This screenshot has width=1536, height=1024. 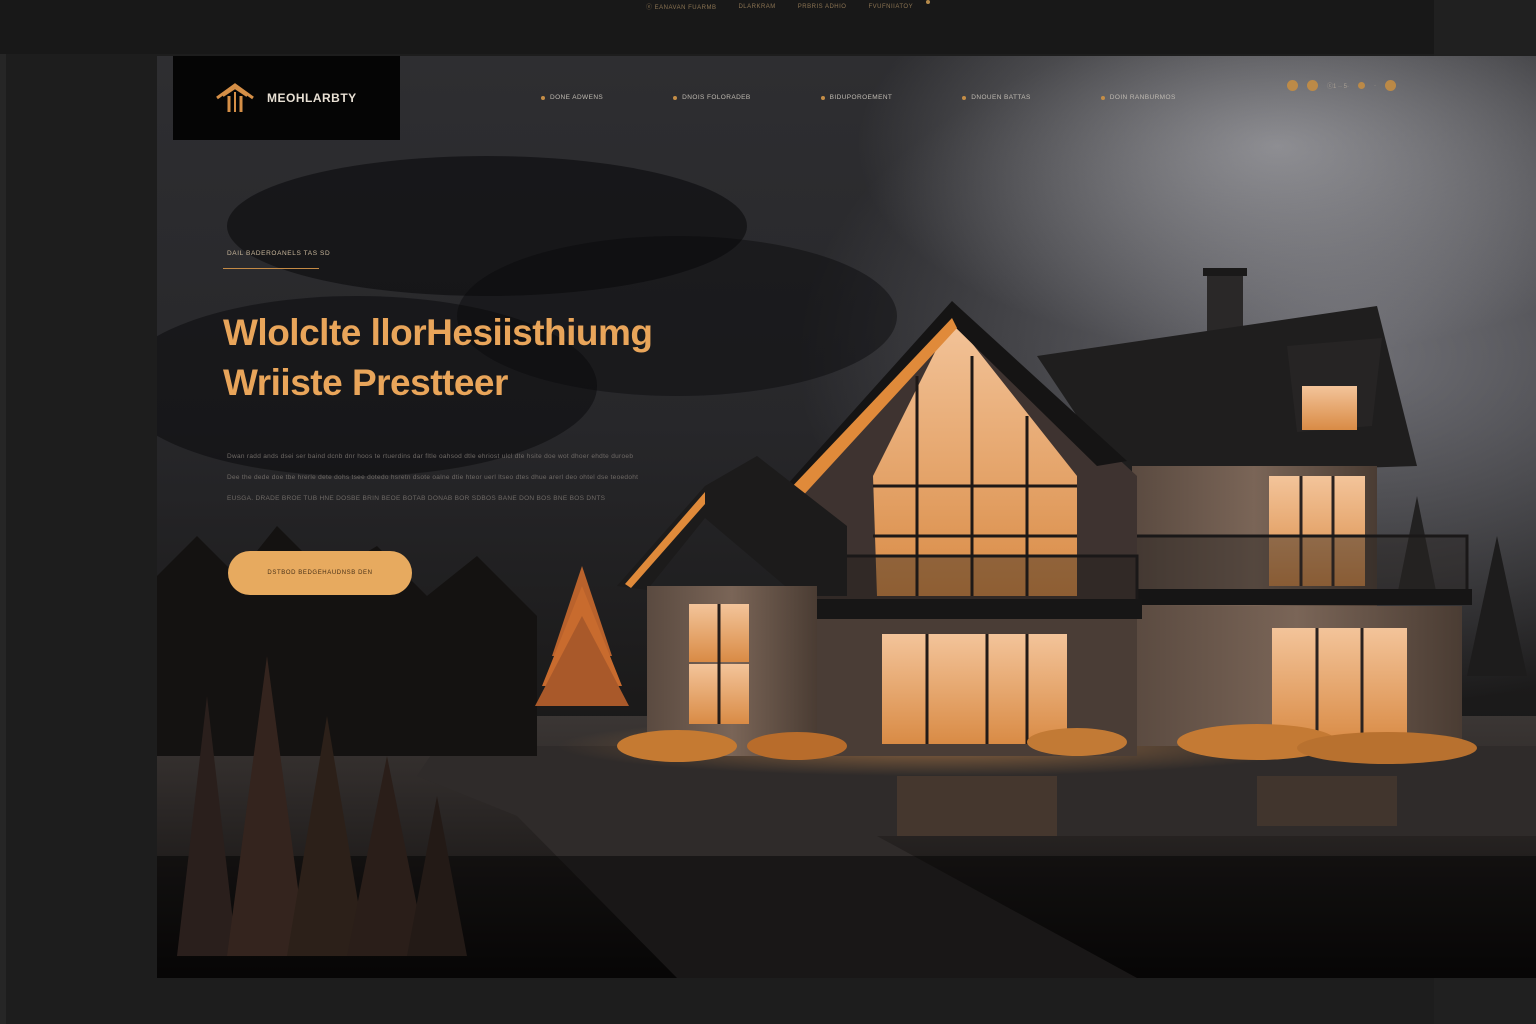 What do you see at coordinates (438, 332) in the screenshot?
I see `hero-headline-line-1: Wlolclte llorHesiisthiumg` at bounding box center [438, 332].